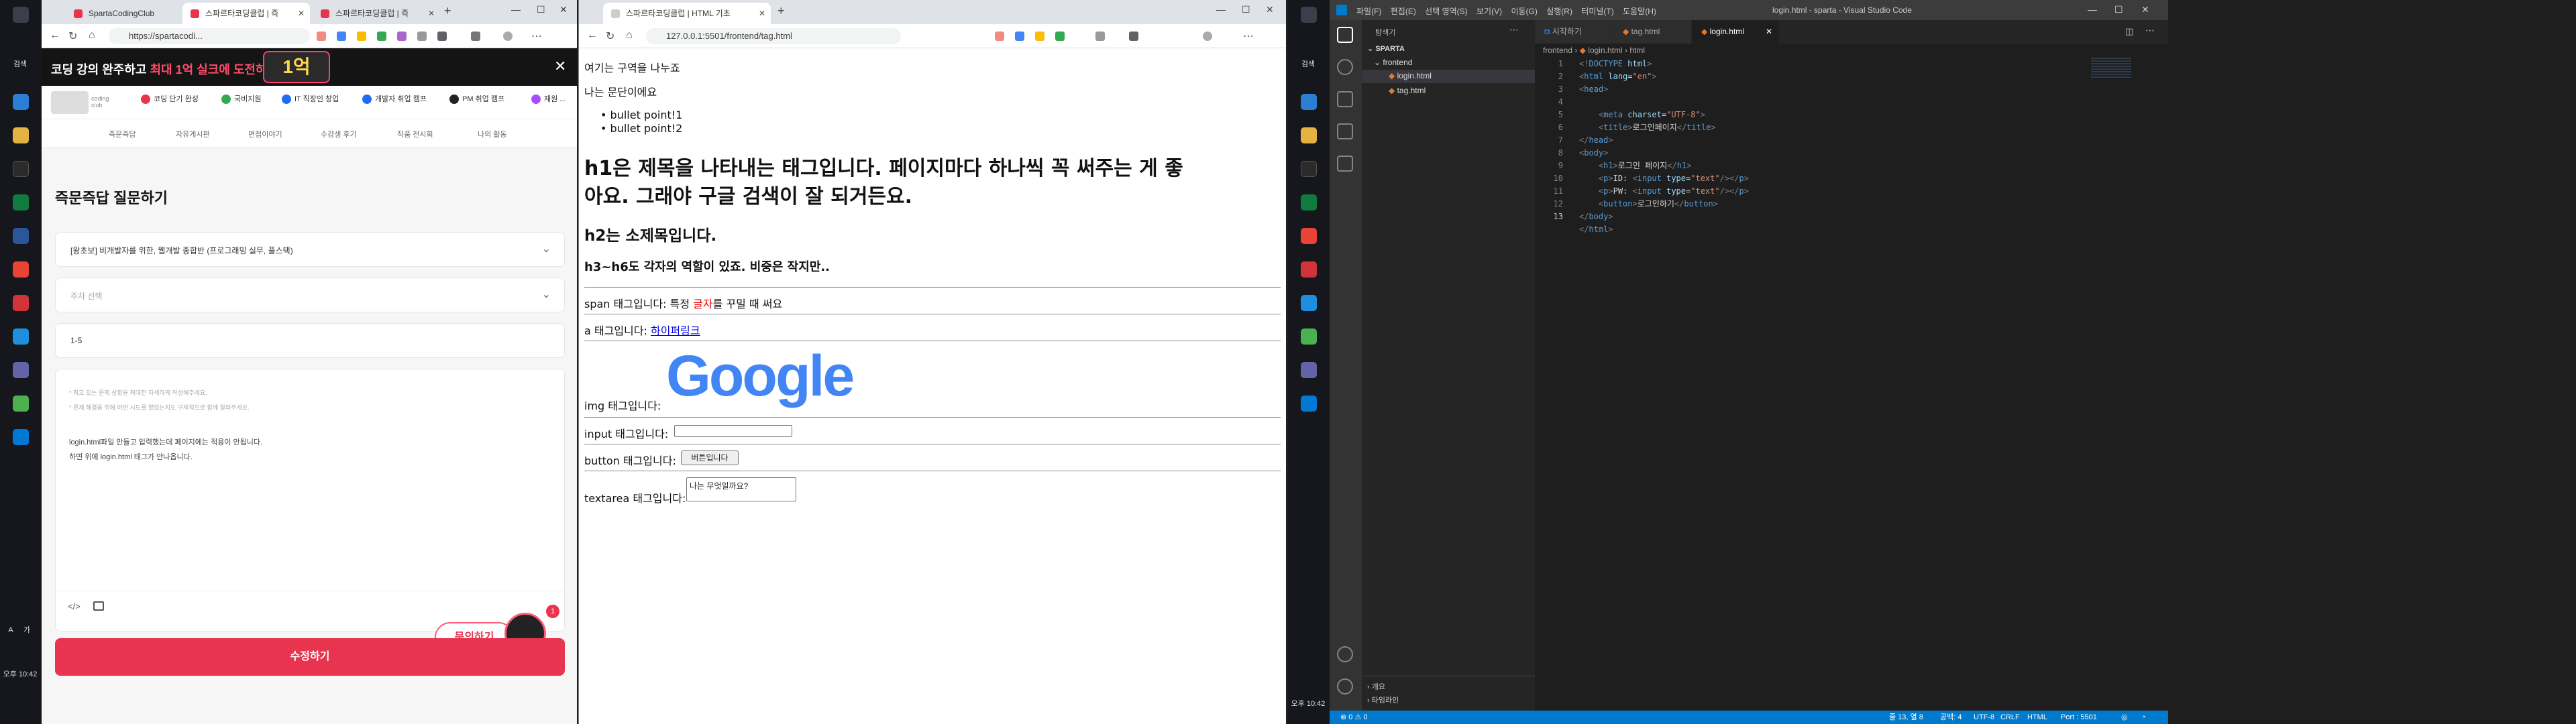 Image resolution: width=2576 pixels, height=724 pixels. What do you see at coordinates (1386, 49) in the screenshot?
I see `workspace-root: ⌄ SPARTA` at bounding box center [1386, 49].